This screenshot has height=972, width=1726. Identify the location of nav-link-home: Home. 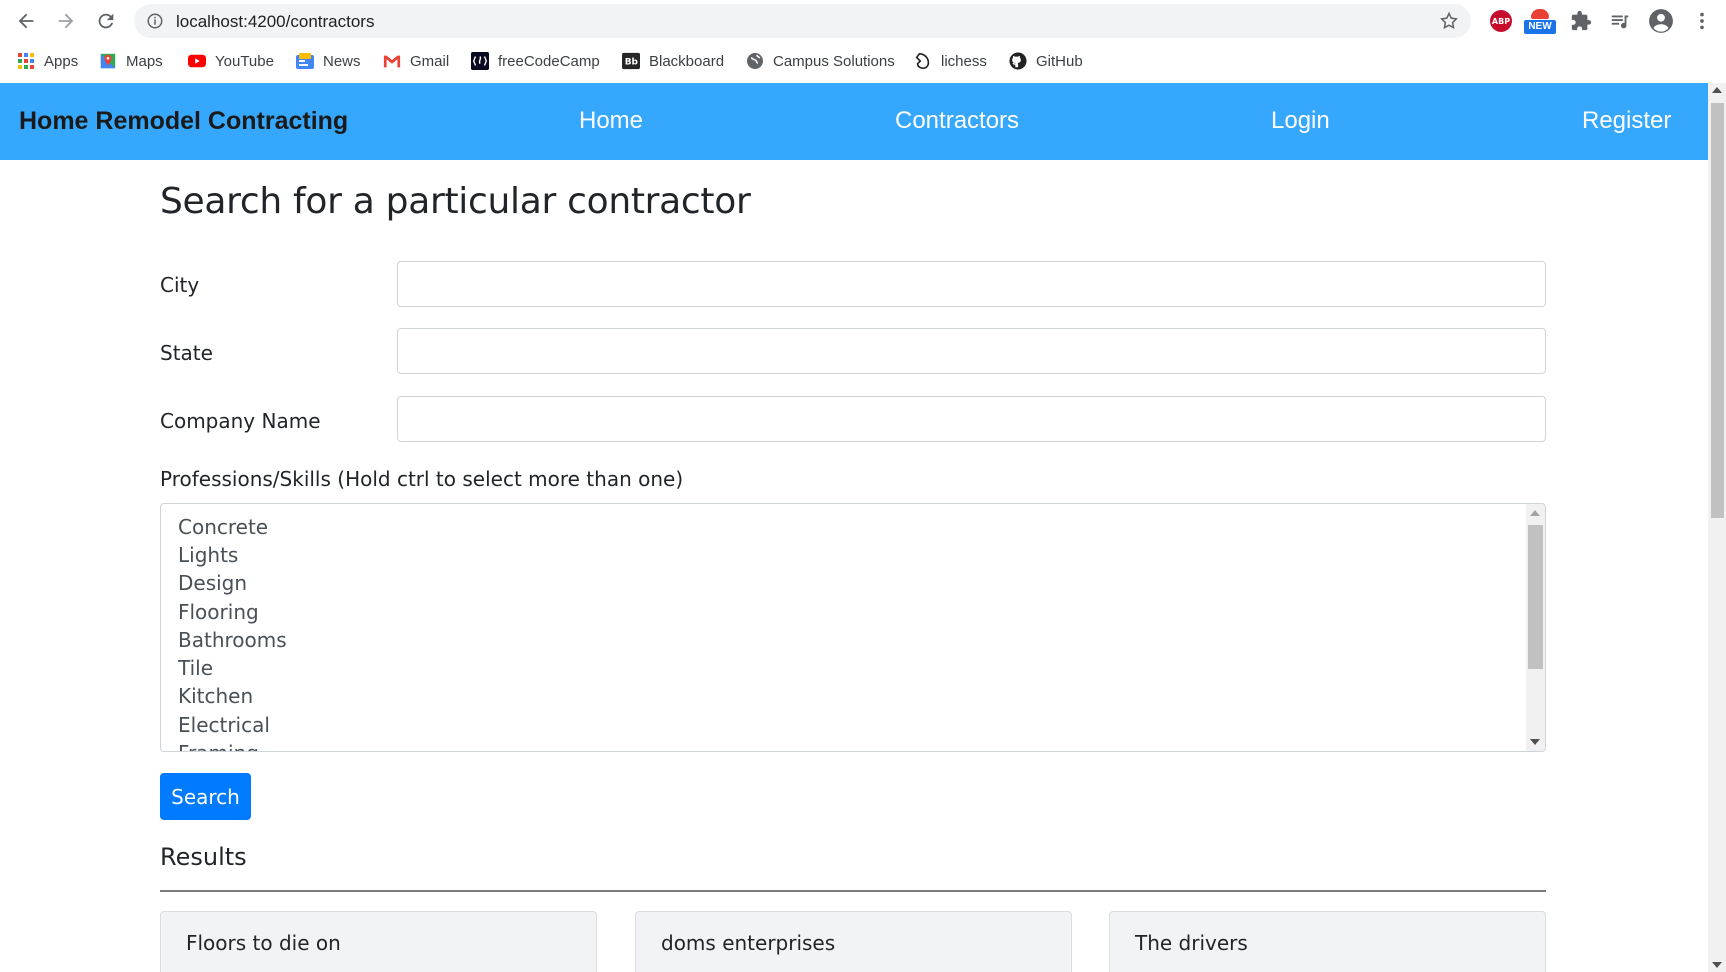
(611, 121).